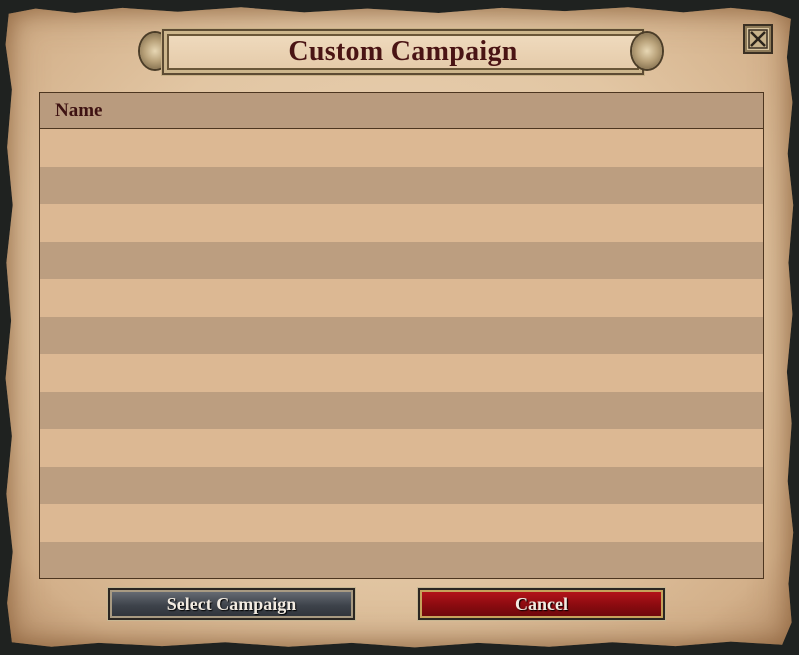  What do you see at coordinates (231, 604) in the screenshot?
I see `select-campaign-button: Select Campaign` at bounding box center [231, 604].